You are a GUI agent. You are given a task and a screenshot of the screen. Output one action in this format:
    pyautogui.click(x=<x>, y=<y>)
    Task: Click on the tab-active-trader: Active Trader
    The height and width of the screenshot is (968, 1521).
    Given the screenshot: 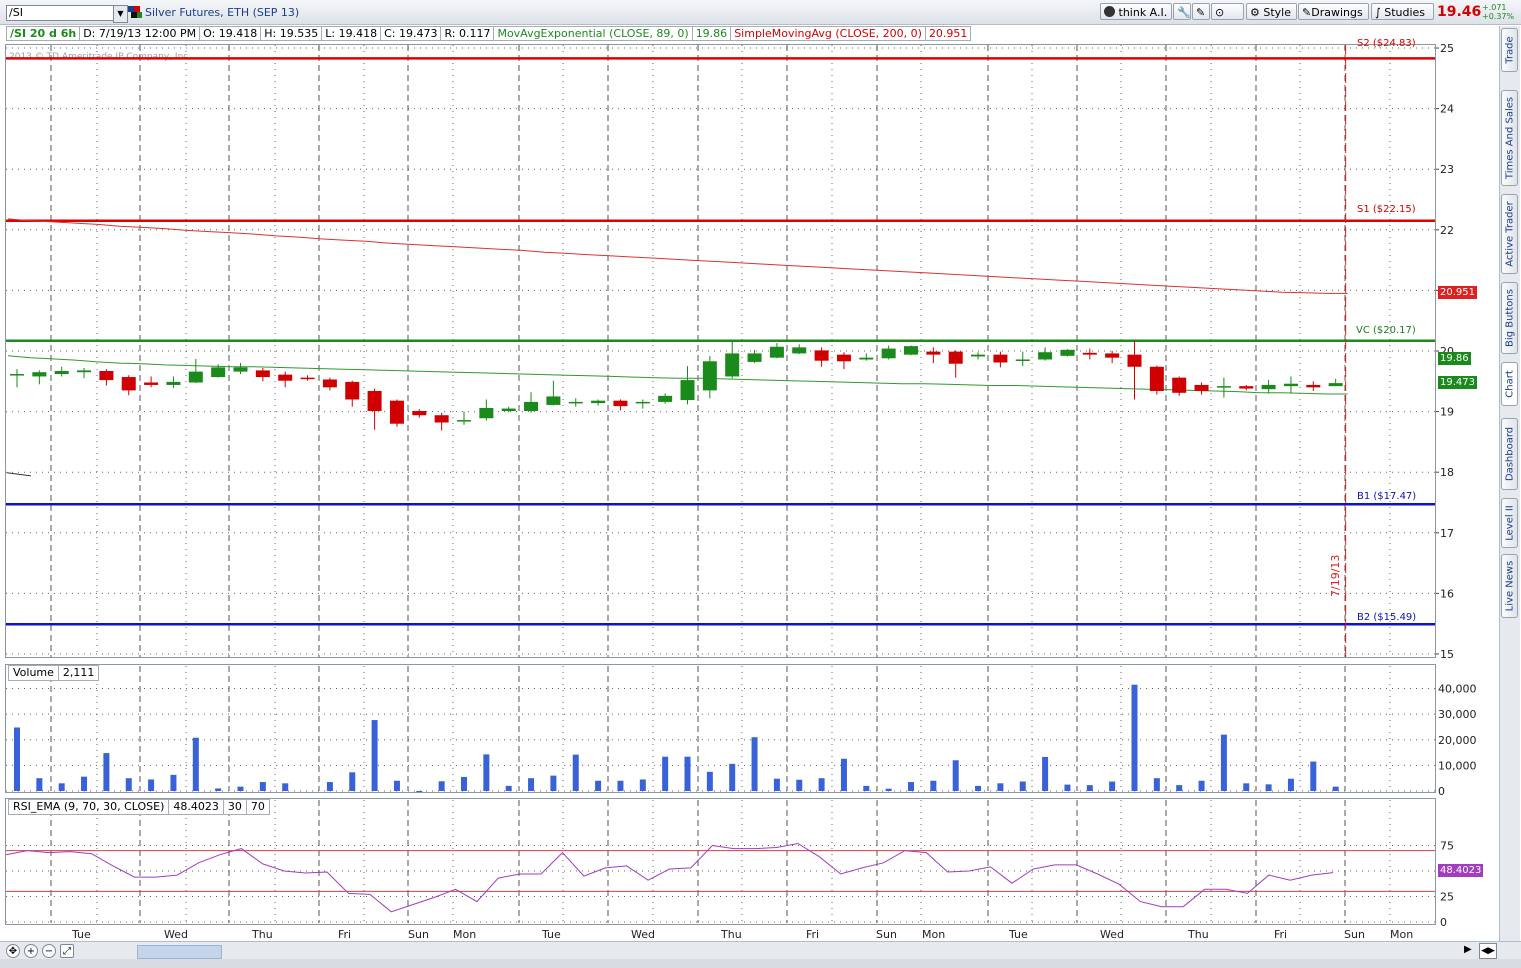 What is the action you would take?
    pyautogui.click(x=1509, y=234)
    